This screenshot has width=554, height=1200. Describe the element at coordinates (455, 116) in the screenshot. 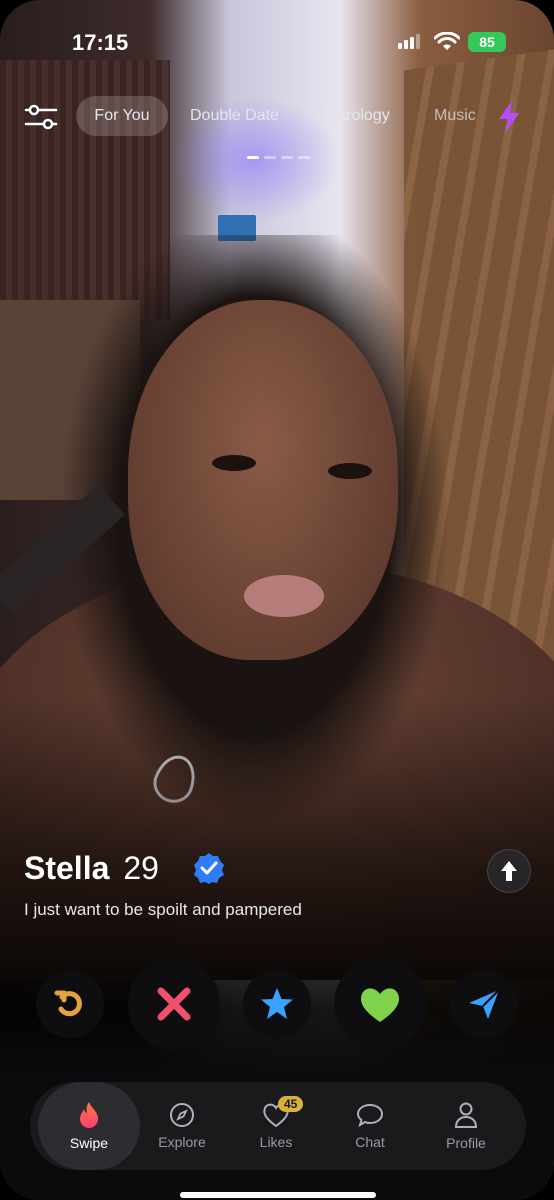

I see `tab-music: Music` at that location.